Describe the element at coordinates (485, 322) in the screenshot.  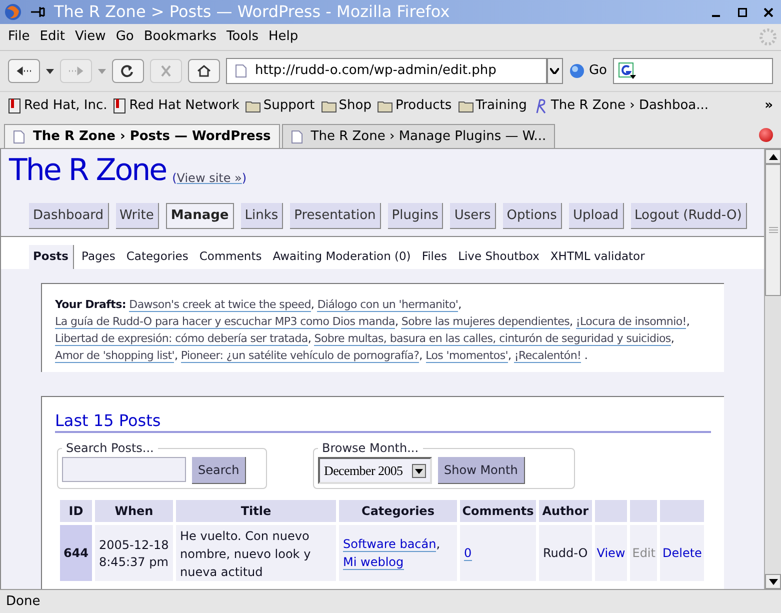
I see `draft-link: Sobre las mujeres dependientes` at that location.